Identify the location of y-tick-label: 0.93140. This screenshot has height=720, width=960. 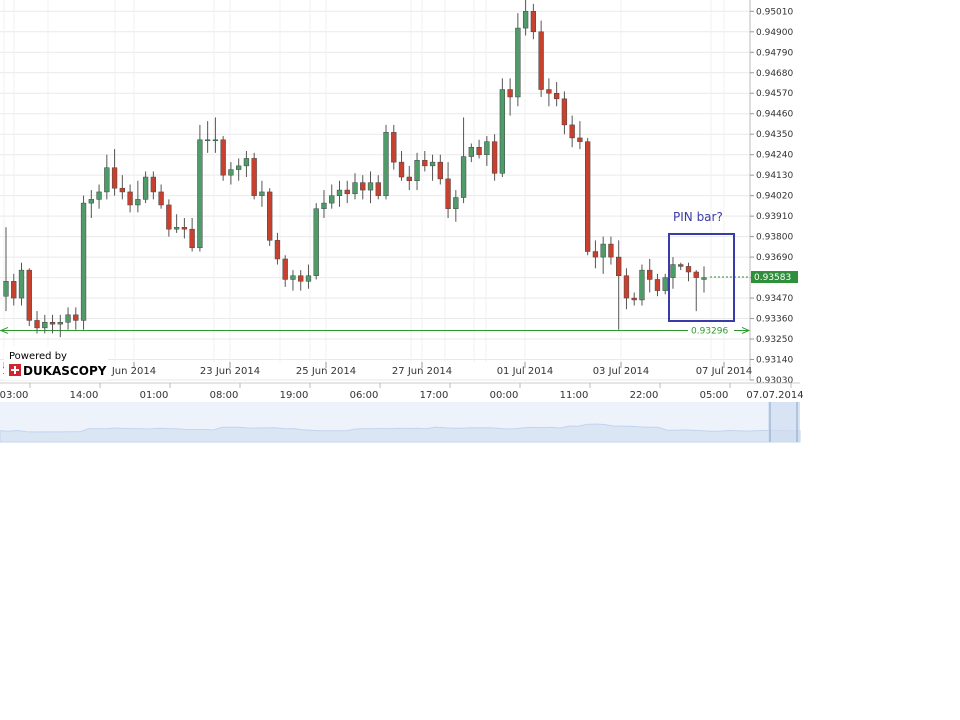
(774, 361).